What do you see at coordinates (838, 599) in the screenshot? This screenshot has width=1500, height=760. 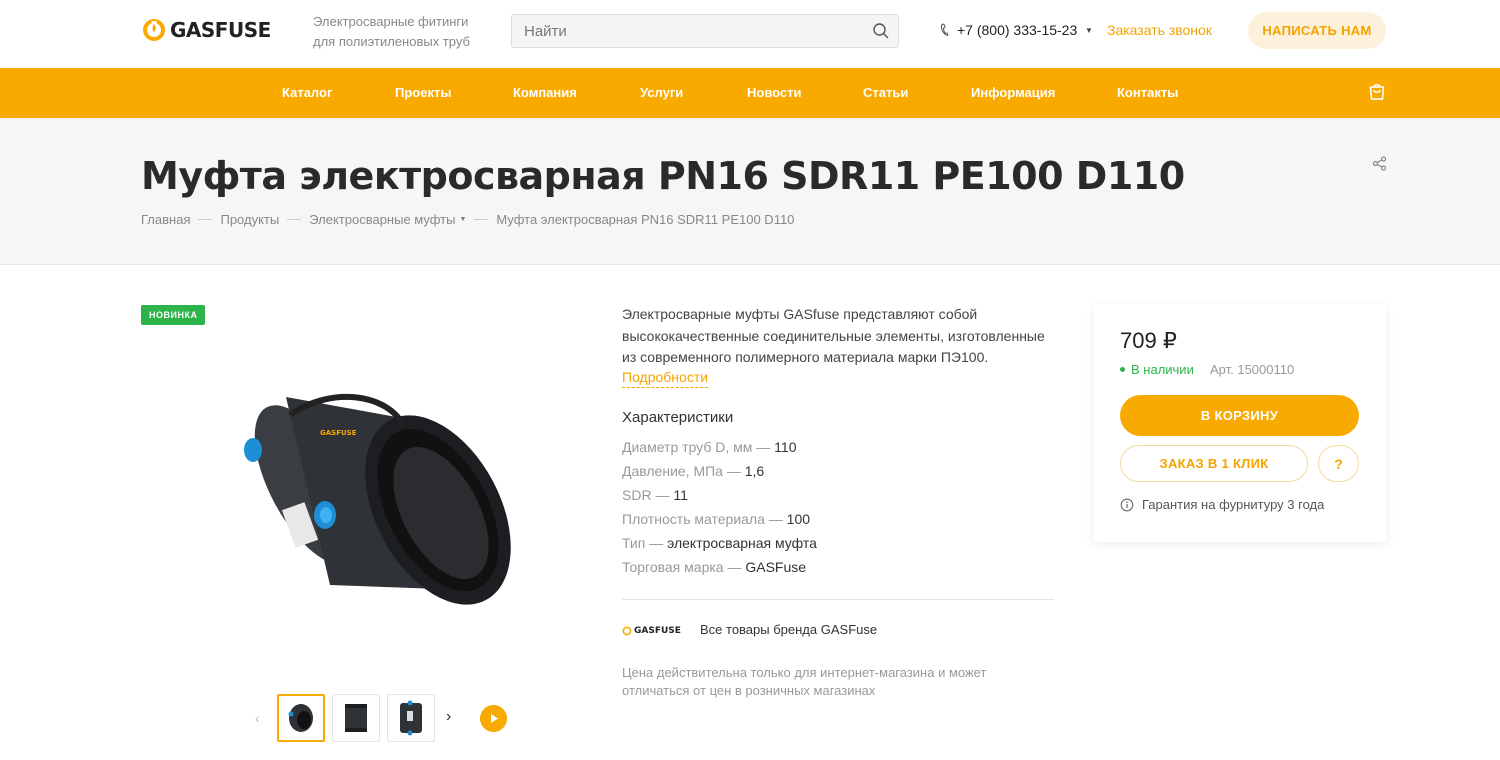 I see `divider` at bounding box center [838, 599].